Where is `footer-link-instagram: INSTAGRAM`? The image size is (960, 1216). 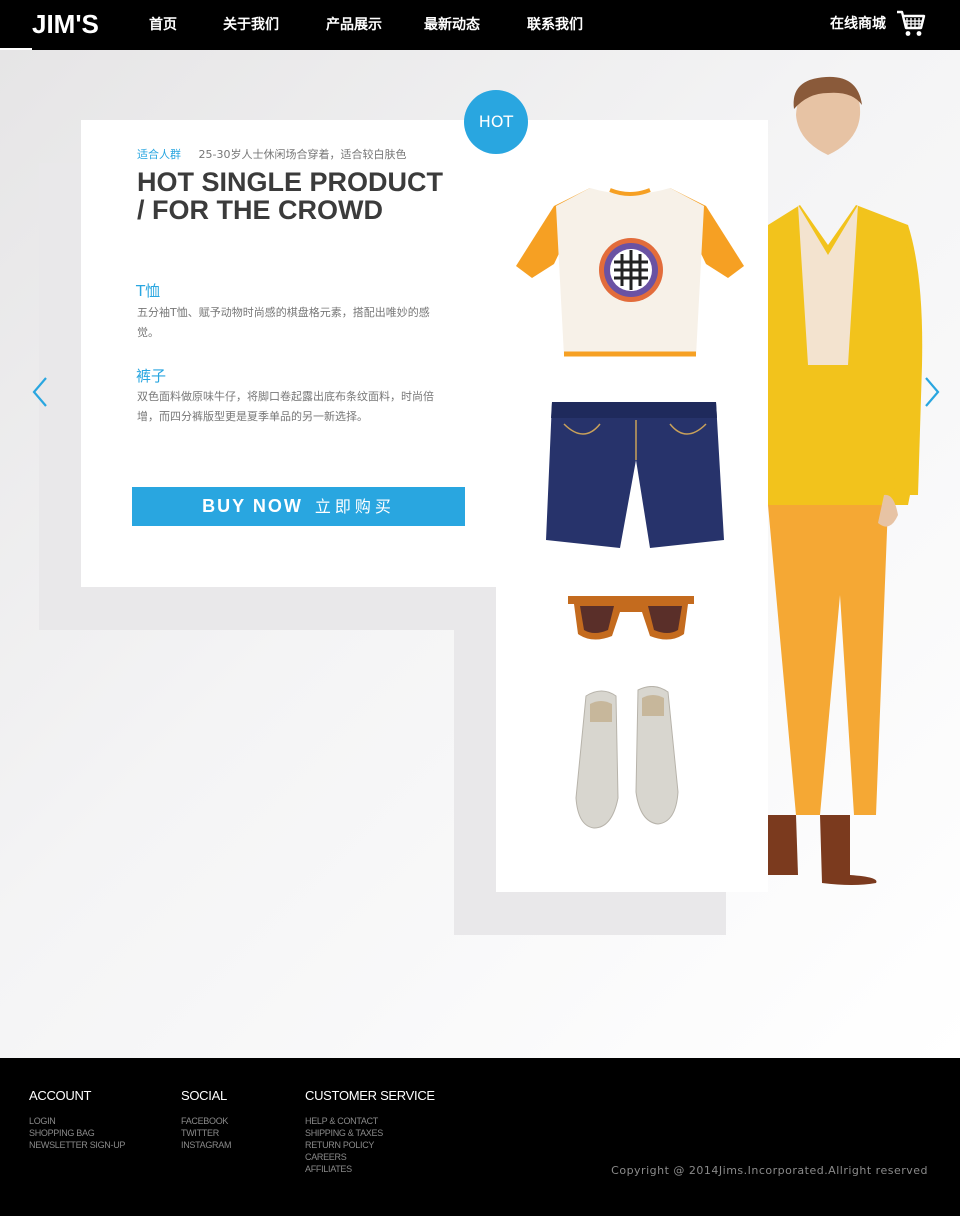 footer-link-instagram: INSTAGRAM is located at coordinates (206, 1145).